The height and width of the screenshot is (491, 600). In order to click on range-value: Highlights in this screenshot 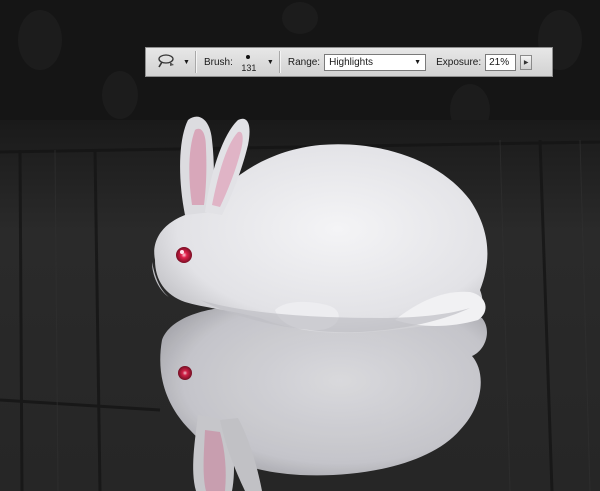, I will do `click(351, 62)`.